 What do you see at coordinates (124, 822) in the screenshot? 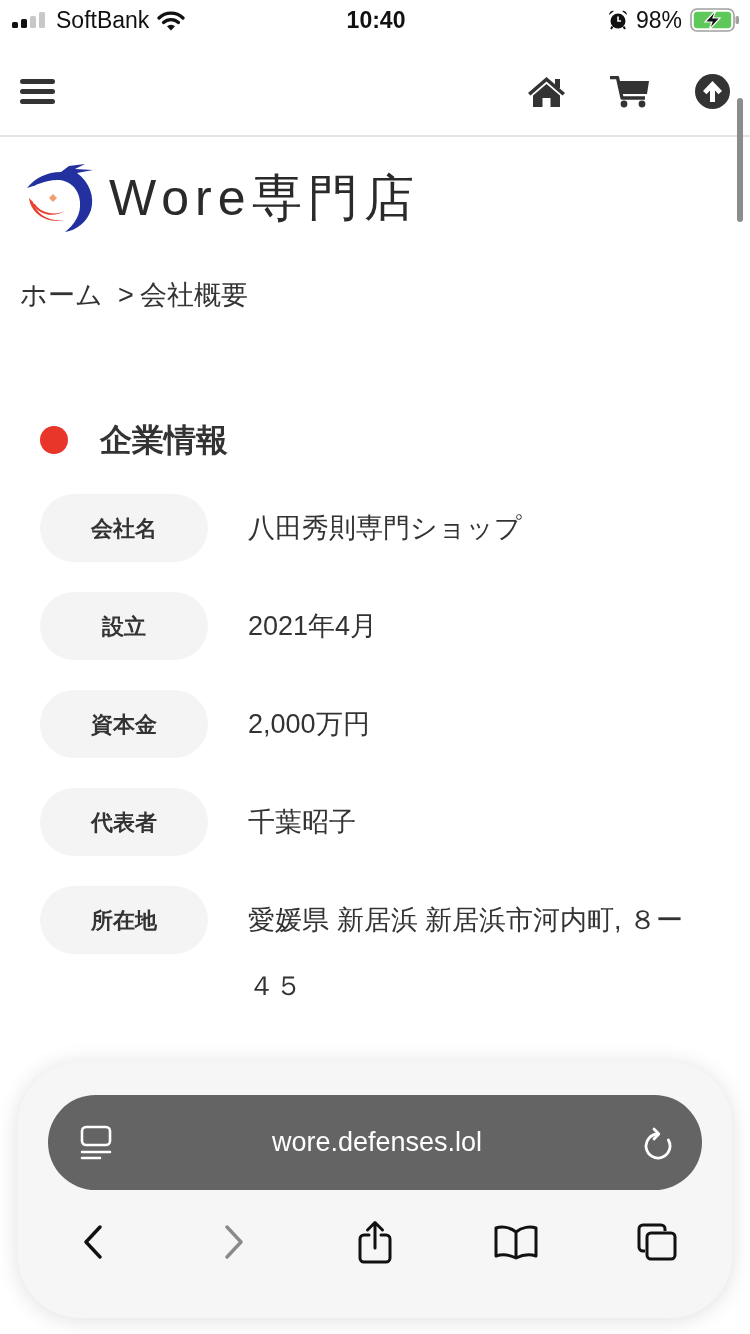
I see `field-label: 代表者` at bounding box center [124, 822].